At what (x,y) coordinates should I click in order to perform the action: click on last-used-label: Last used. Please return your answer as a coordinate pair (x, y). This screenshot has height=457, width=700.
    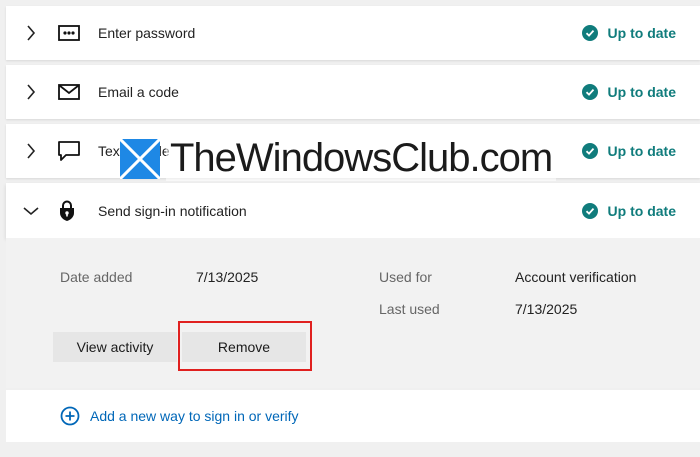
    Looking at the image, I should click on (409, 309).